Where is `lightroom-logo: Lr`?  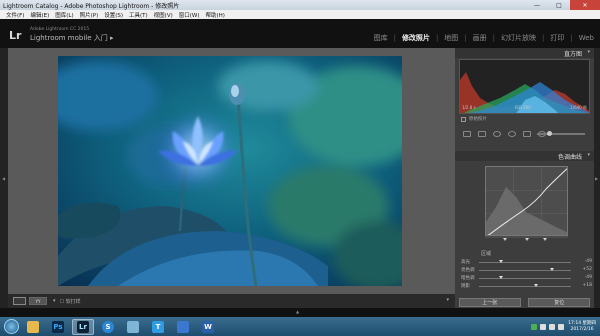 lightroom-logo: Lr is located at coordinates (15, 35).